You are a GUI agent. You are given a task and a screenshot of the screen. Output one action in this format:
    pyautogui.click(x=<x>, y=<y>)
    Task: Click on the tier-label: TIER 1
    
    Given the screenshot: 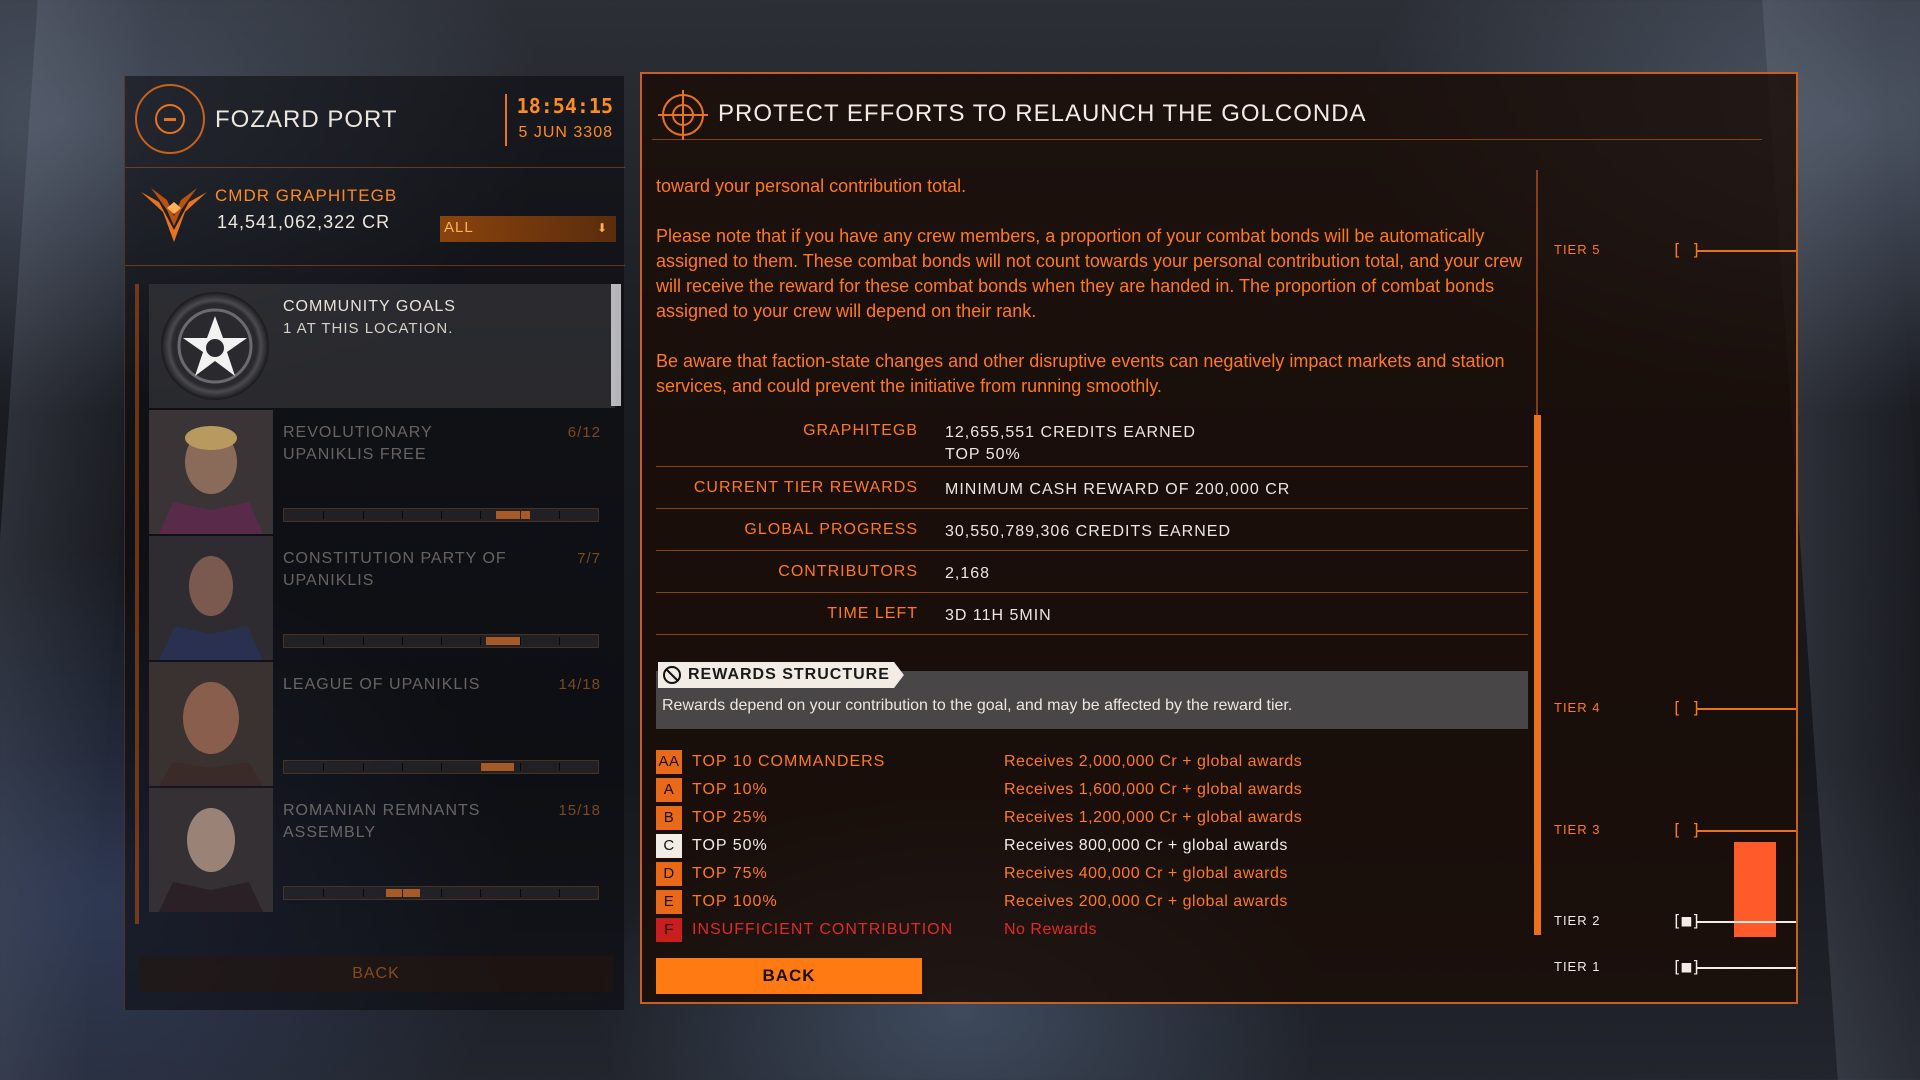 What is the action you would take?
    pyautogui.click(x=1577, y=966)
    